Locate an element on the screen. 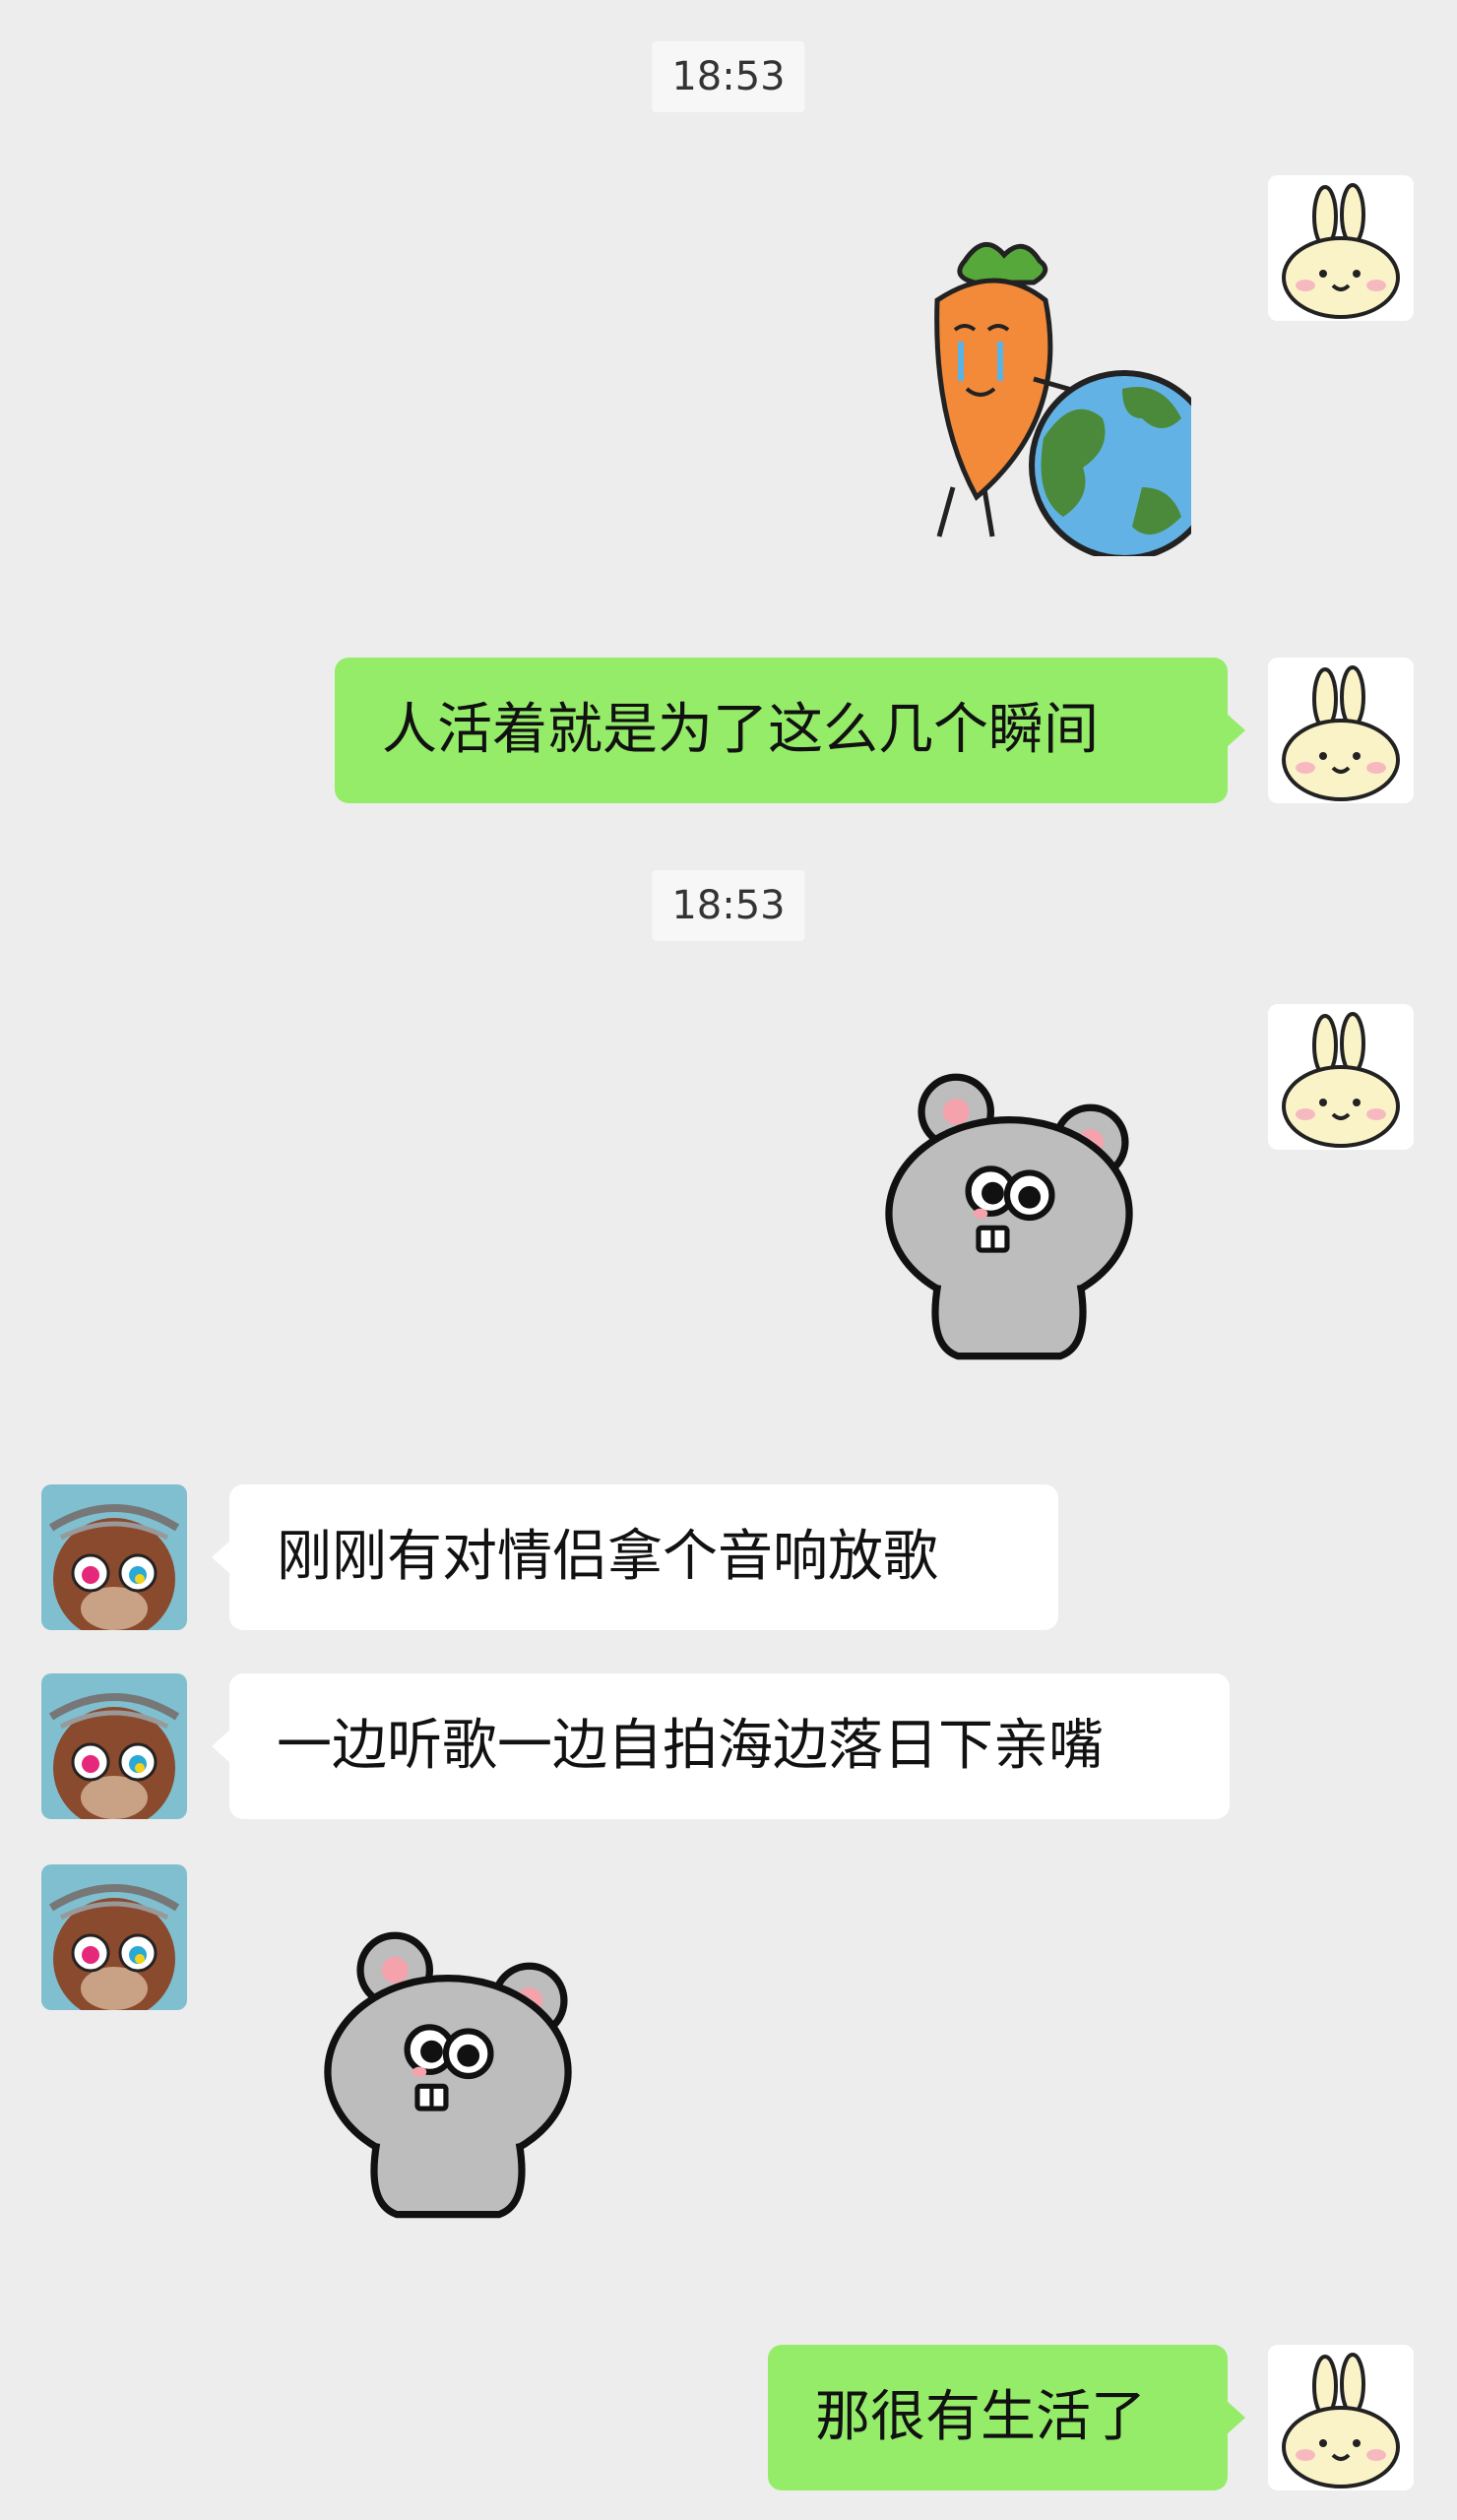 This screenshot has width=1457, height=2520. message-text: 那很有生活了 is located at coordinates (980, 2417).